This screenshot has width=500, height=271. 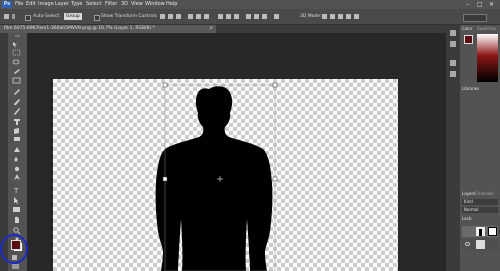 What do you see at coordinates (15, 266) in the screenshot?
I see `screen-mode-icon` at bounding box center [15, 266].